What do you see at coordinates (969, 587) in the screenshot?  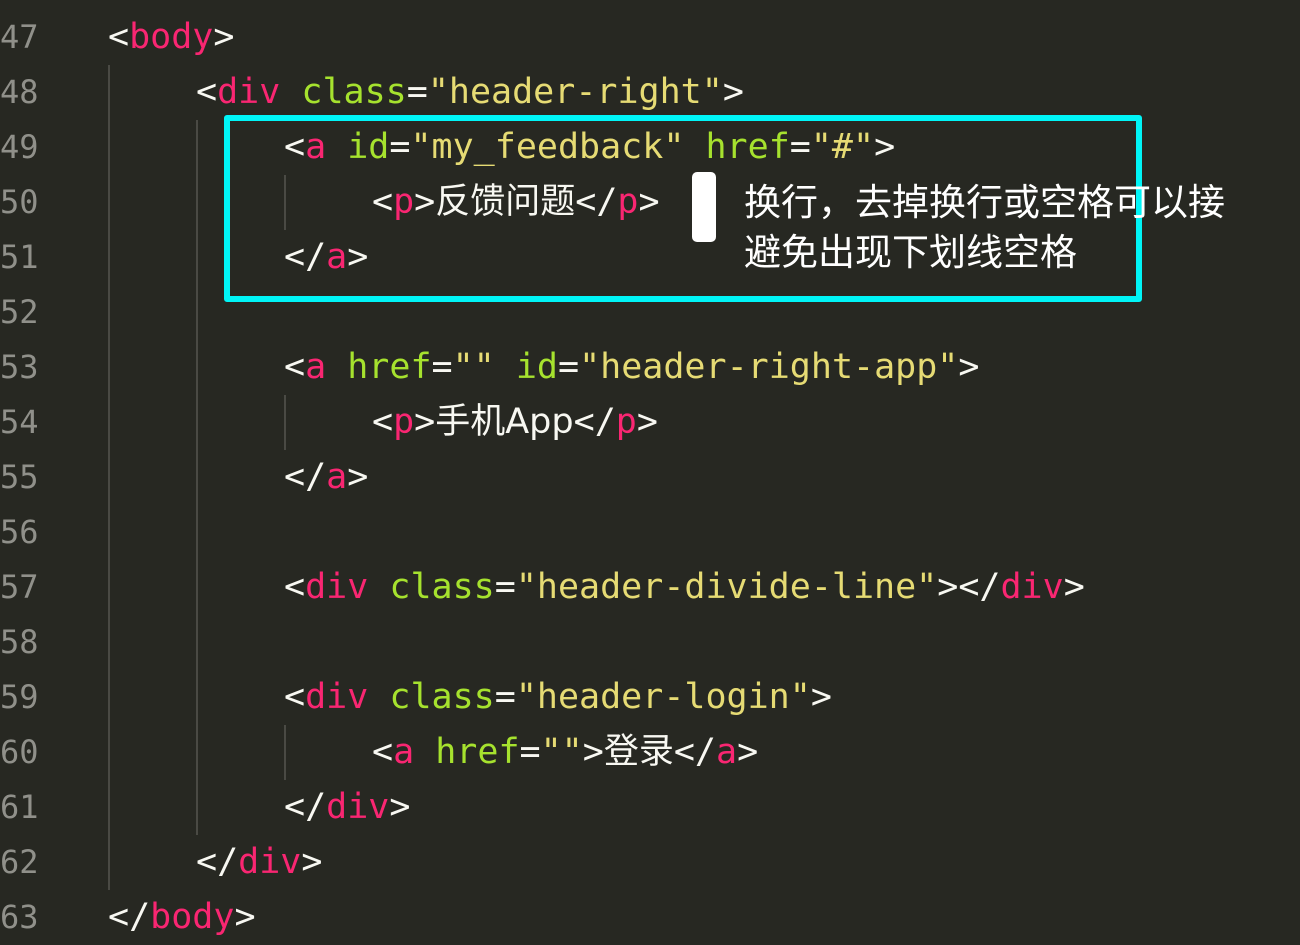 I see `code-token: ></` at bounding box center [969, 587].